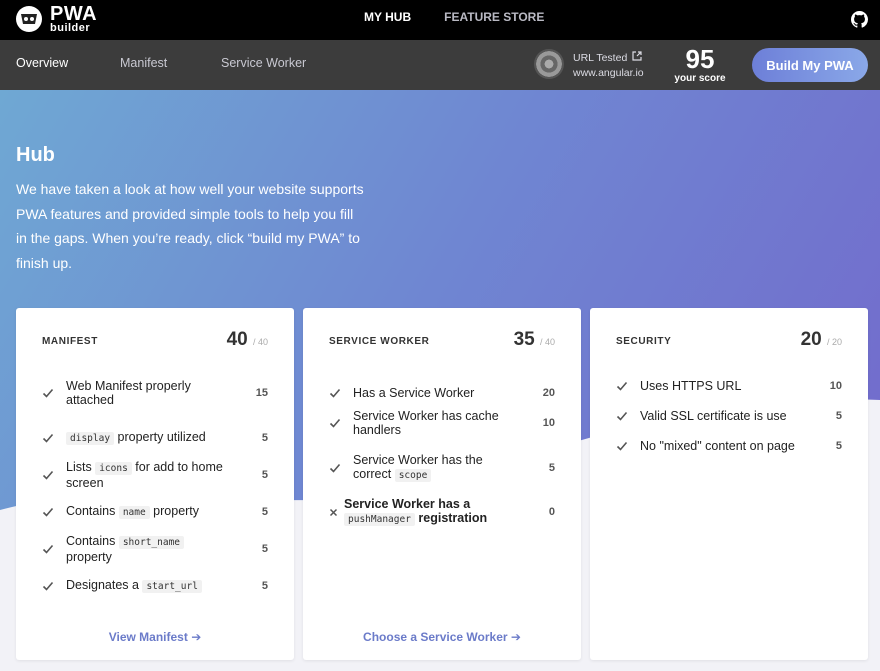  What do you see at coordinates (29, 19) in the screenshot?
I see `pwabuilder-logo-icon` at bounding box center [29, 19].